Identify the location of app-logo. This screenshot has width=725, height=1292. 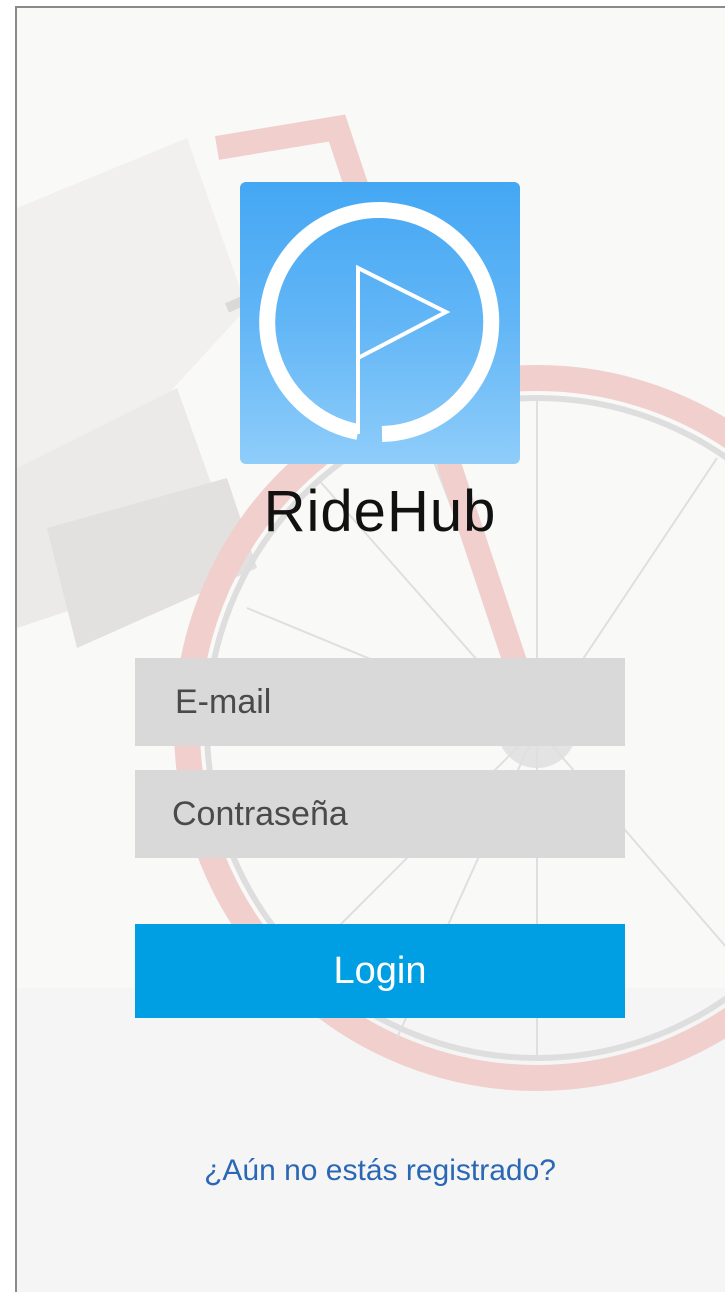
(380, 323).